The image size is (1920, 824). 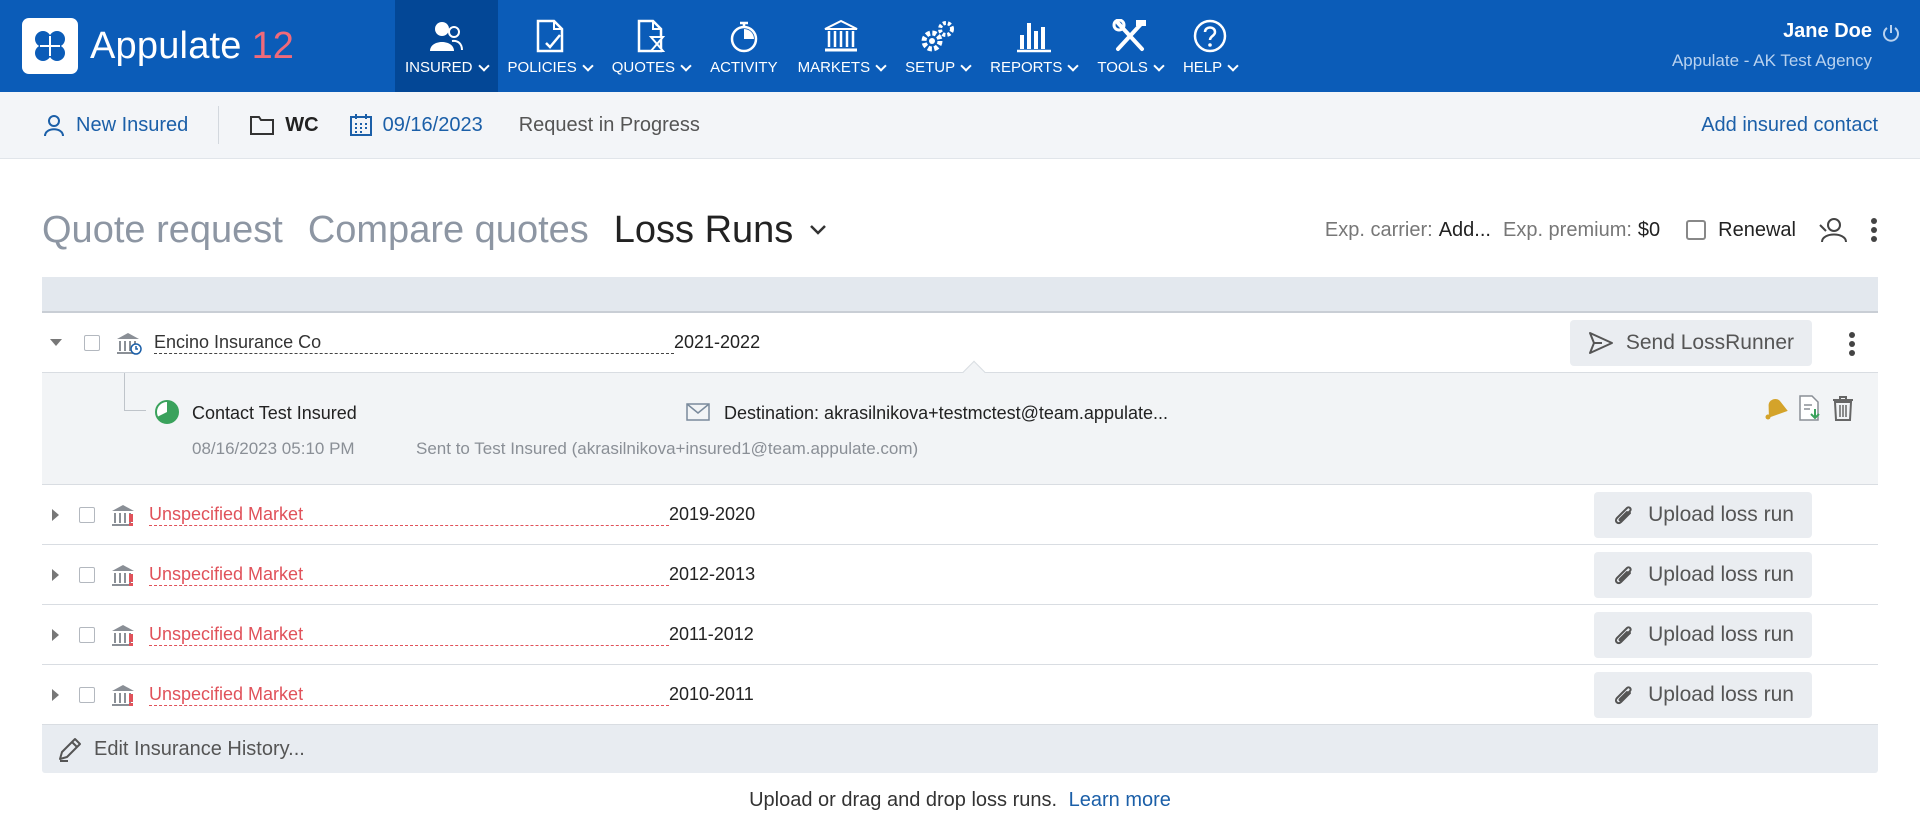 I want to click on bell-icon, so click(x=1775, y=408).